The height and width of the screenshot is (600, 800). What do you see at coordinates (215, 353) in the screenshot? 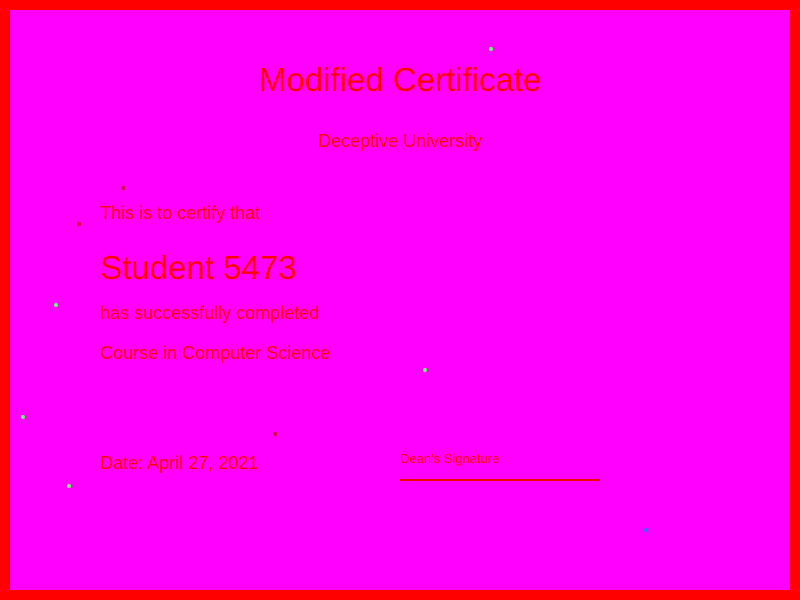
I see `course-name: Course in Computer Science` at bounding box center [215, 353].